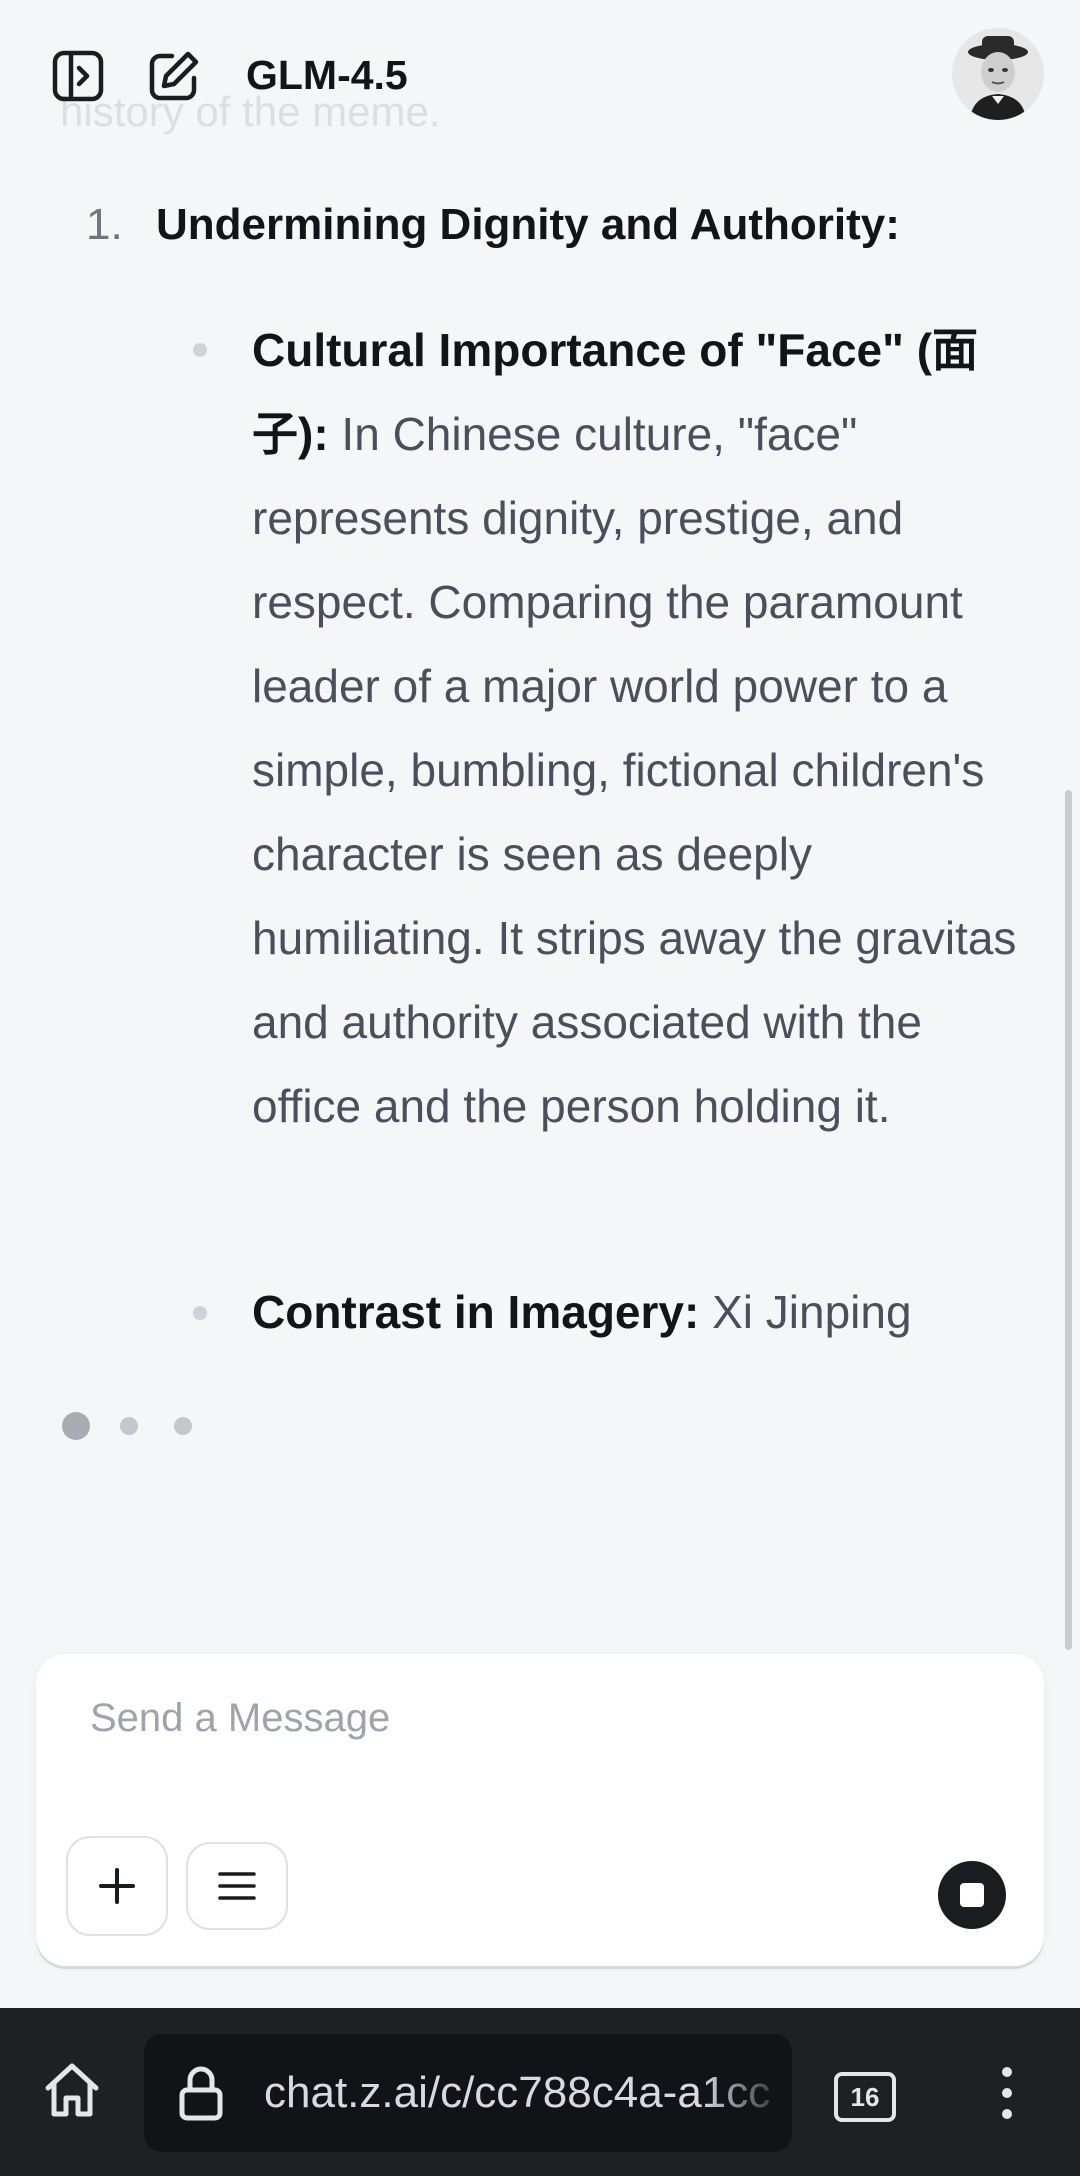 This screenshot has height=2176, width=1080. Describe the element at coordinates (1007, 2095) in the screenshot. I see `more-icon` at that location.